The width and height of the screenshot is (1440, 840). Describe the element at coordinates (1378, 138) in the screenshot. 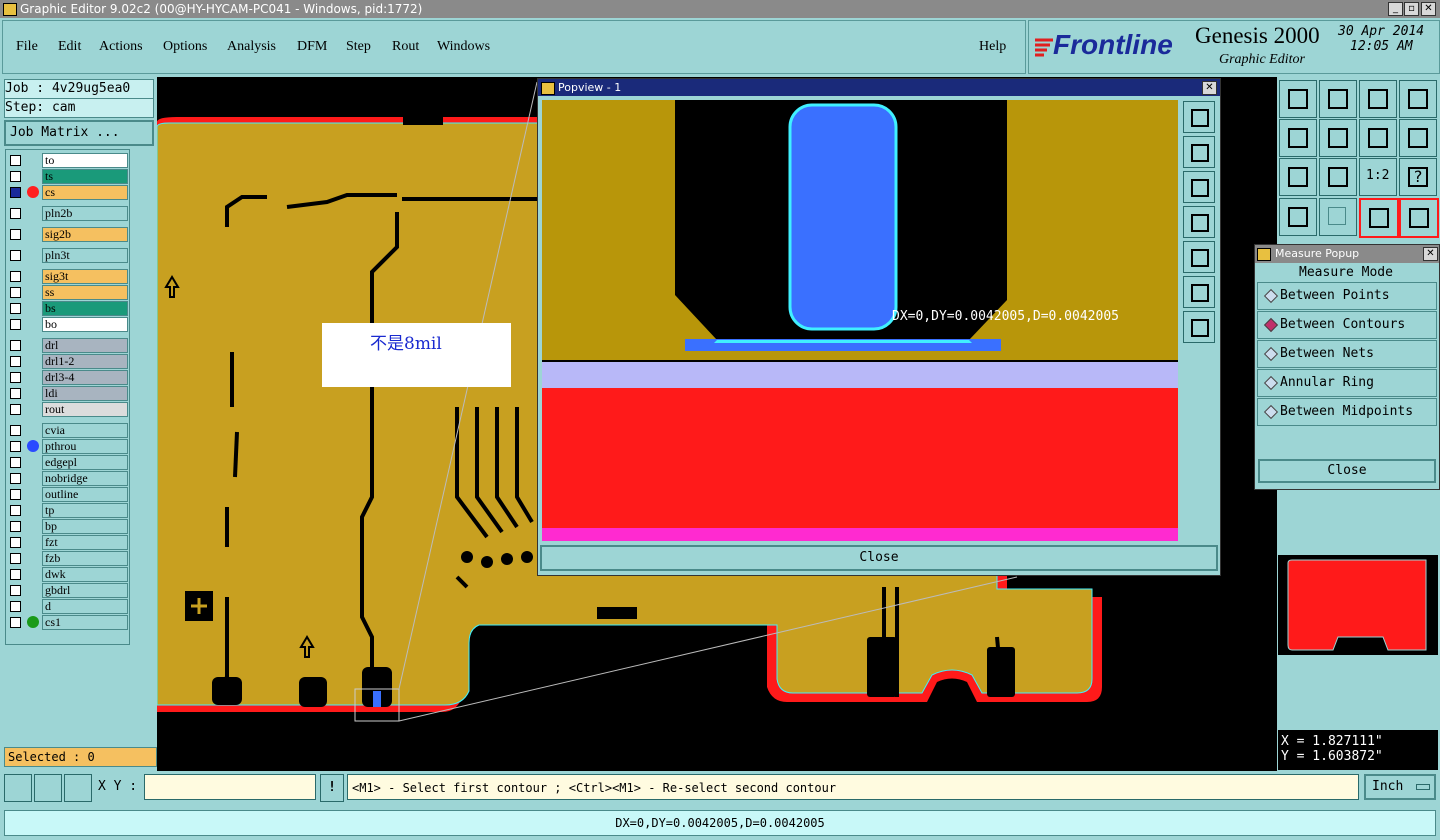

I see `tool-mirror-icon` at that location.